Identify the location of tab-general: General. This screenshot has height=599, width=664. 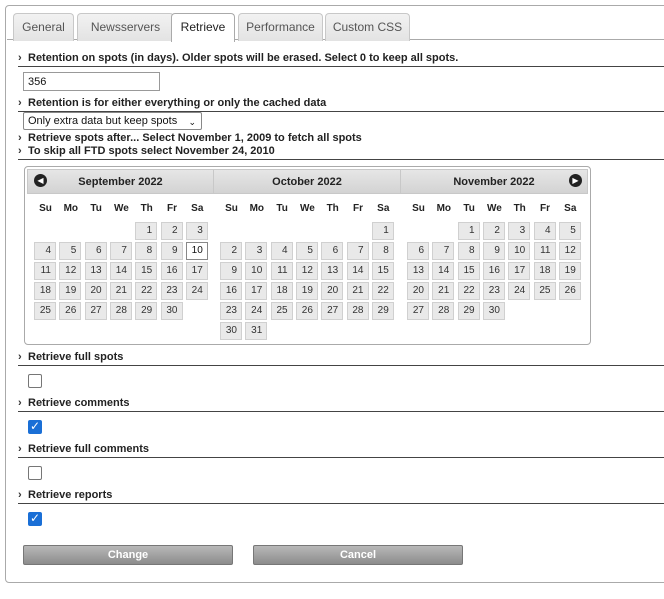
(43, 27).